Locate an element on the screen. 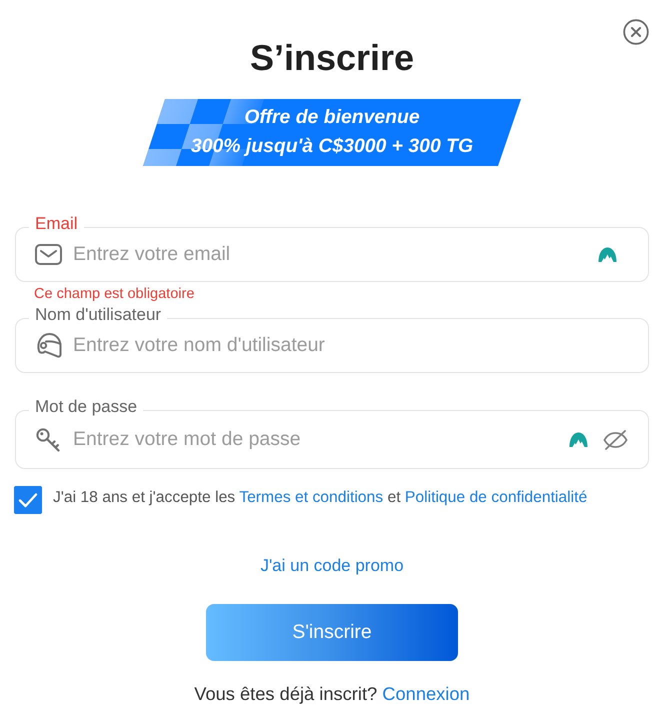  username-input: Entrez votre nom d'utilisateur is located at coordinates (350, 345).